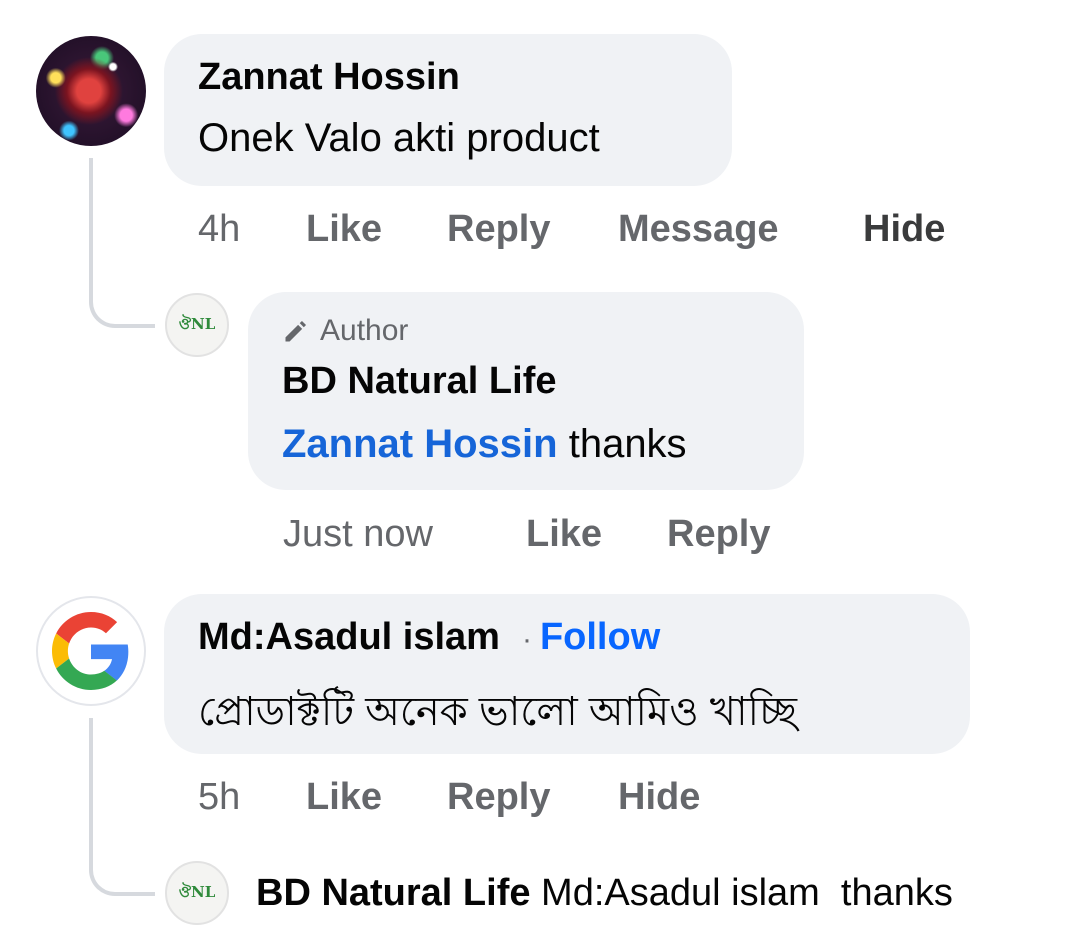  I want to click on follow-button: Follow, so click(600, 637).